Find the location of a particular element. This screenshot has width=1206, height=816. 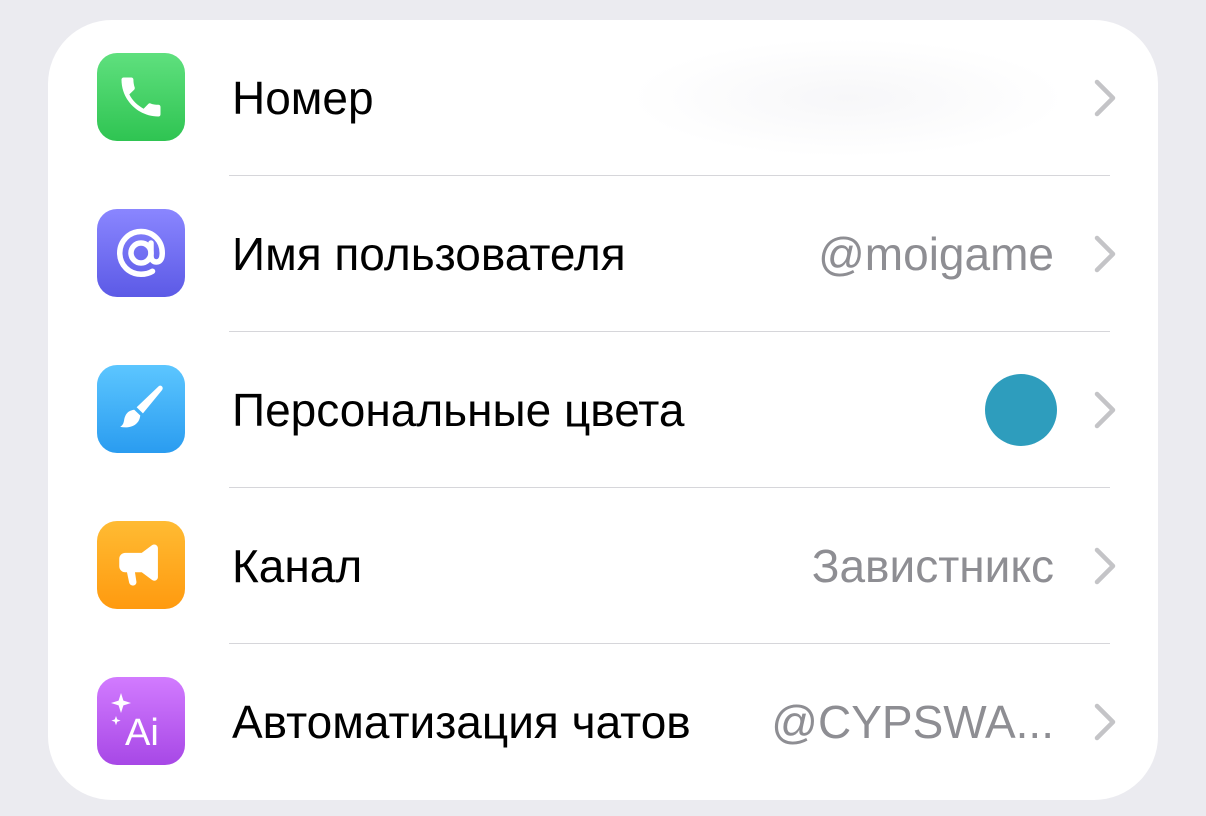

megaphone-icon is located at coordinates (141, 565).